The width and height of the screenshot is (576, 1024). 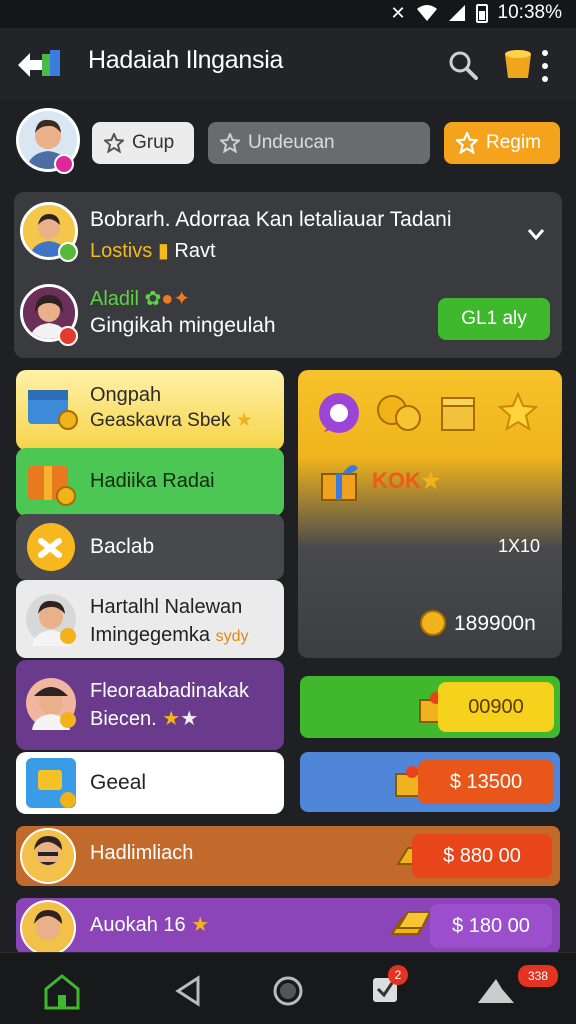 What do you see at coordinates (122, 546) in the screenshot?
I see `list-item-title: Baclab` at bounding box center [122, 546].